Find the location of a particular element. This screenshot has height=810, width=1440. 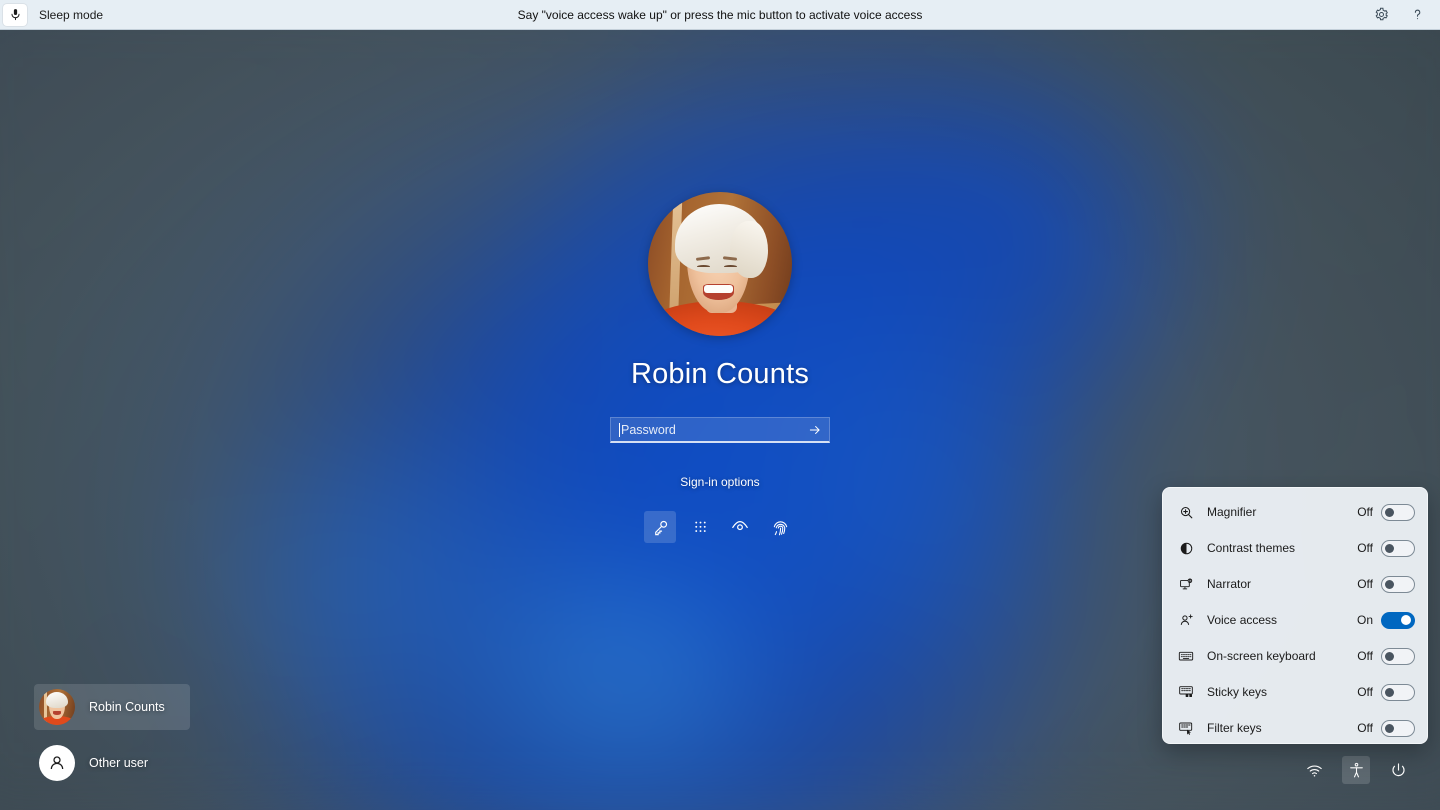

item-label: Contrast themes is located at coordinates (1251, 548).